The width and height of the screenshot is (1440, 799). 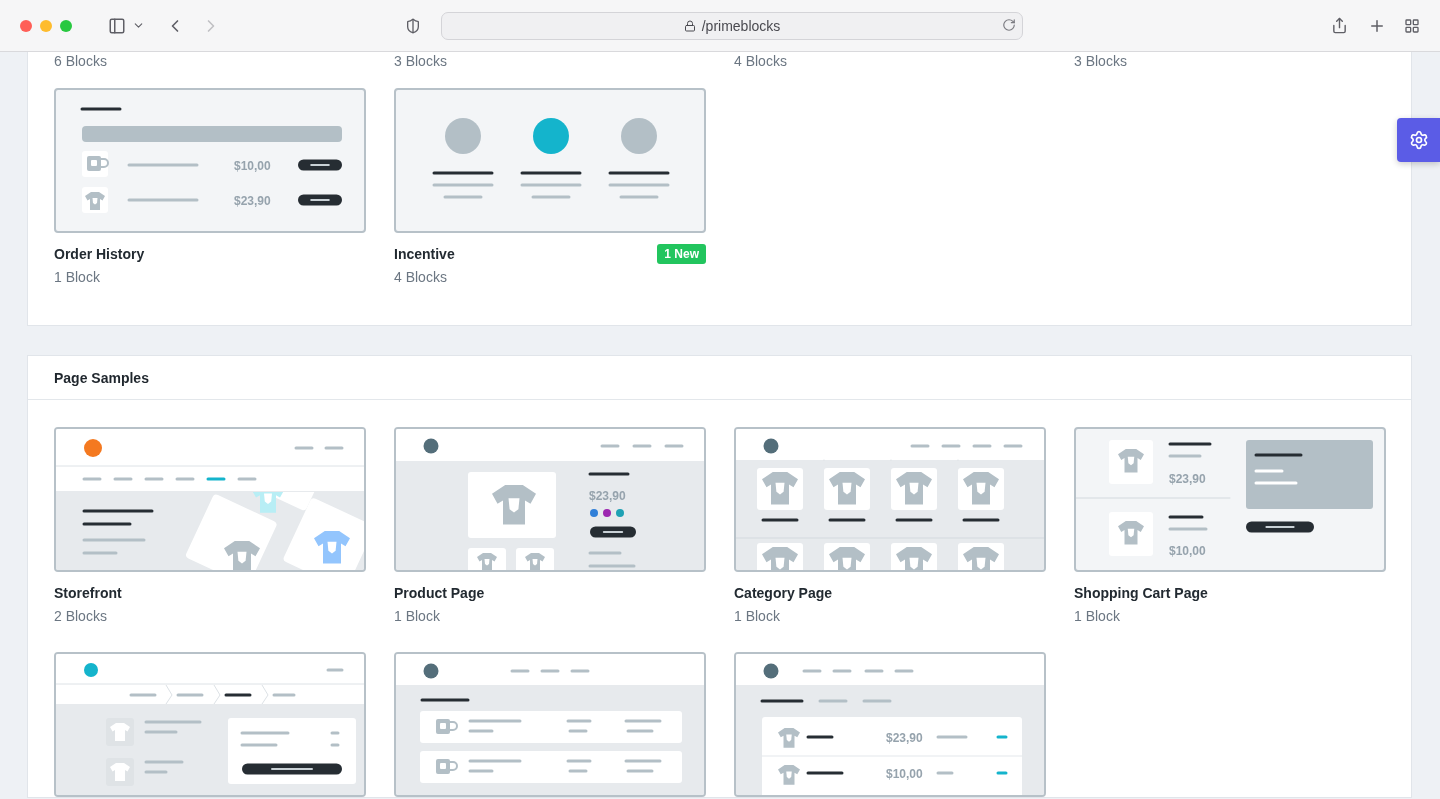 What do you see at coordinates (1009, 24) in the screenshot?
I see `reload-icon` at bounding box center [1009, 24].